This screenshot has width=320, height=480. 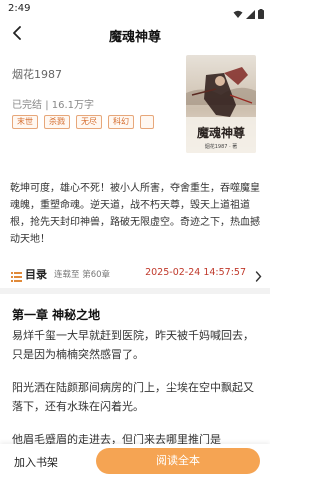 I want to click on signal-icon, so click(x=250, y=13).